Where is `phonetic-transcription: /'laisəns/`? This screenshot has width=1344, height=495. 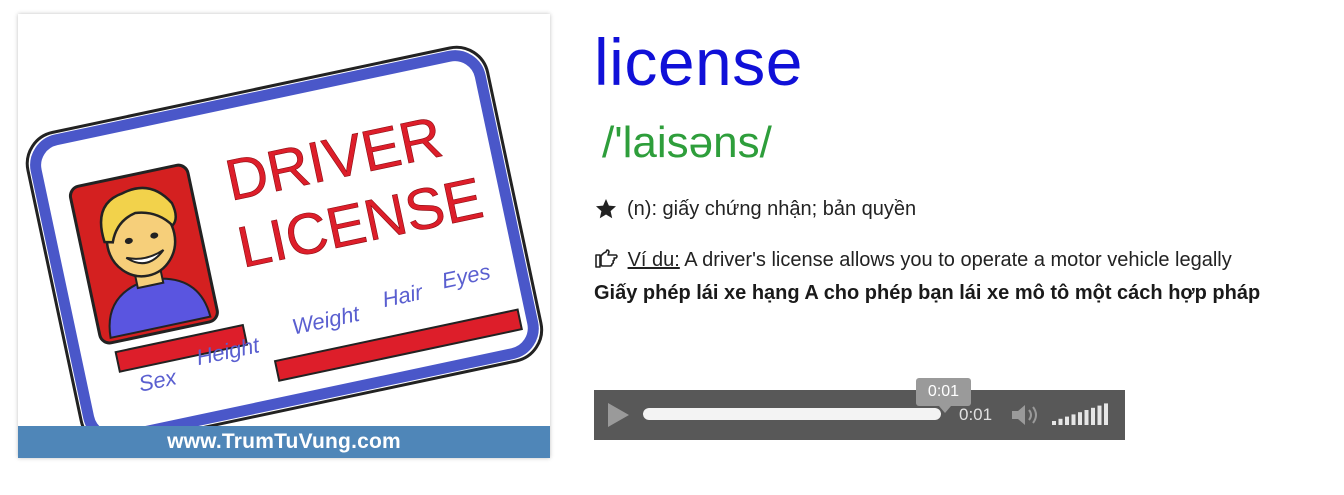 phonetic-transcription: /'laisəns/ is located at coordinates (687, 142).